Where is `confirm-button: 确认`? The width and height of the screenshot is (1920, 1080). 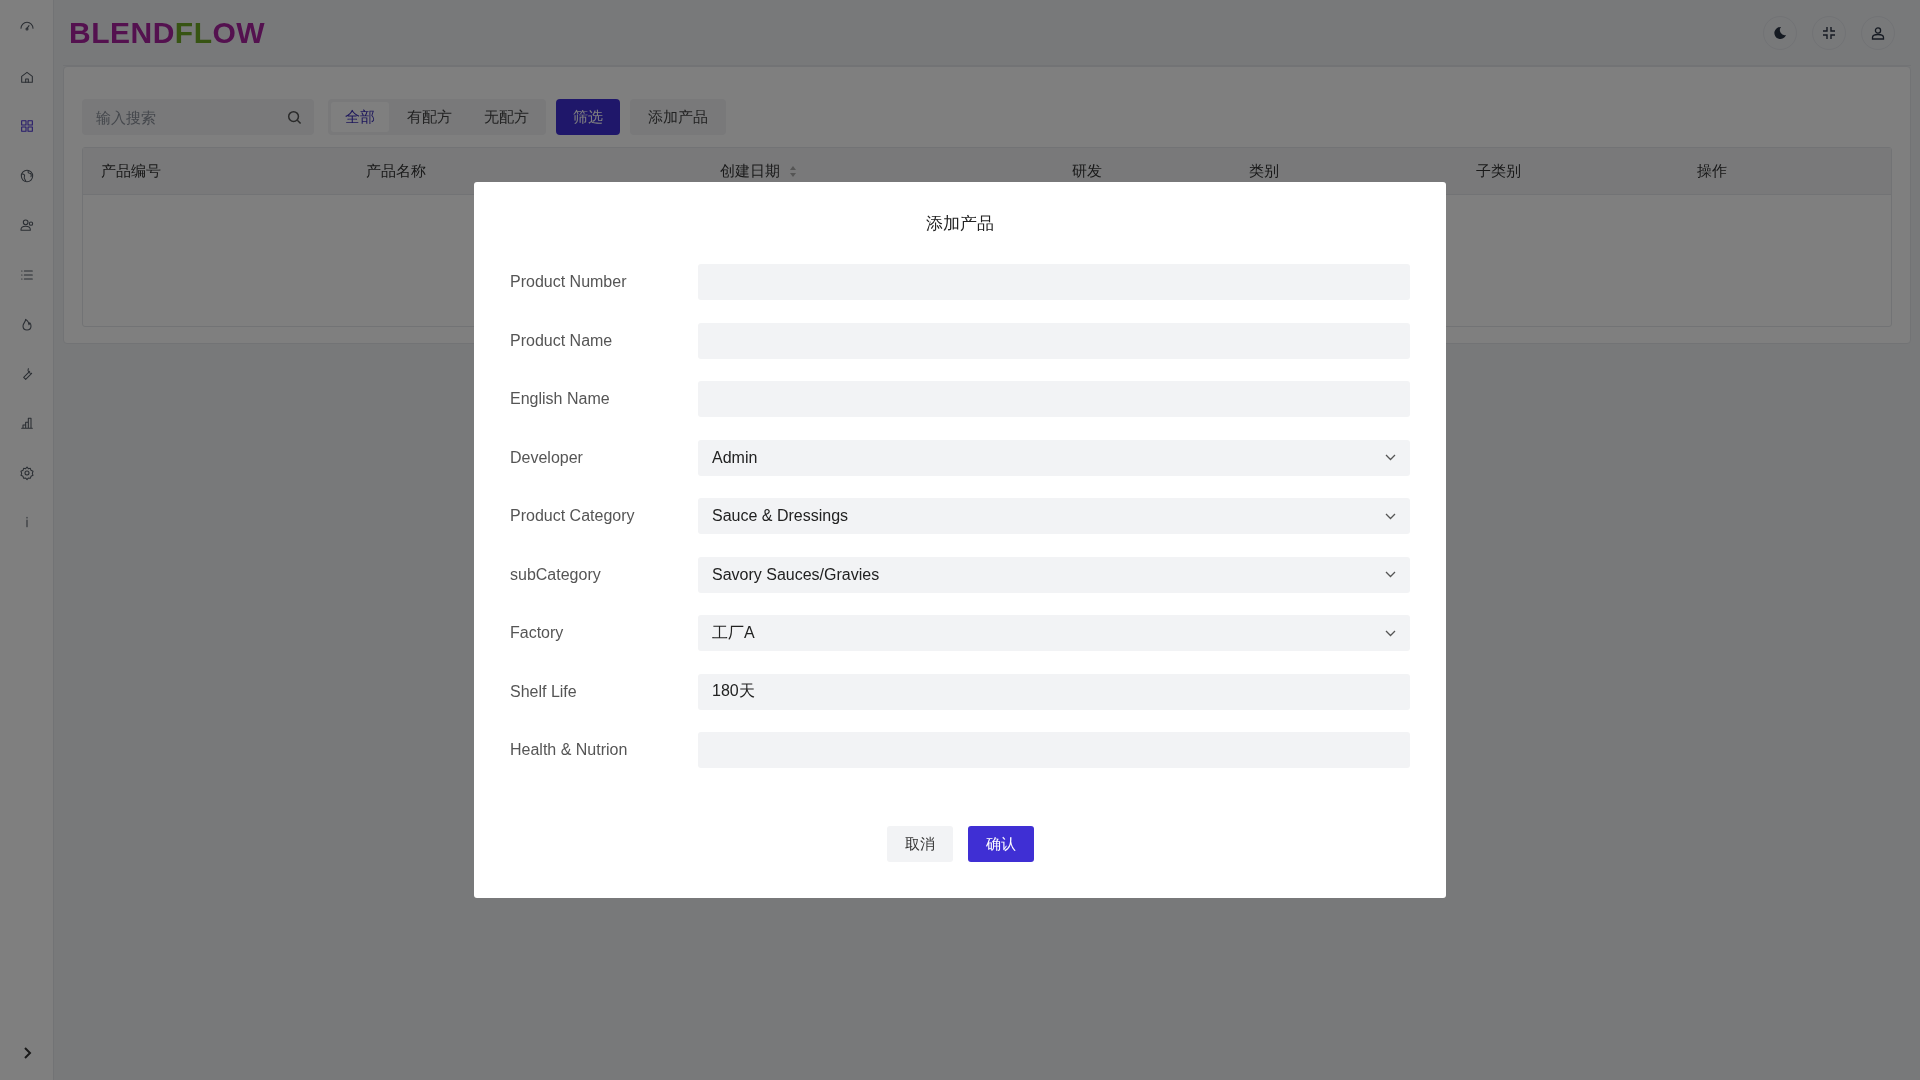
confirm-button: 确认 is located at coordinates (1000, 844).